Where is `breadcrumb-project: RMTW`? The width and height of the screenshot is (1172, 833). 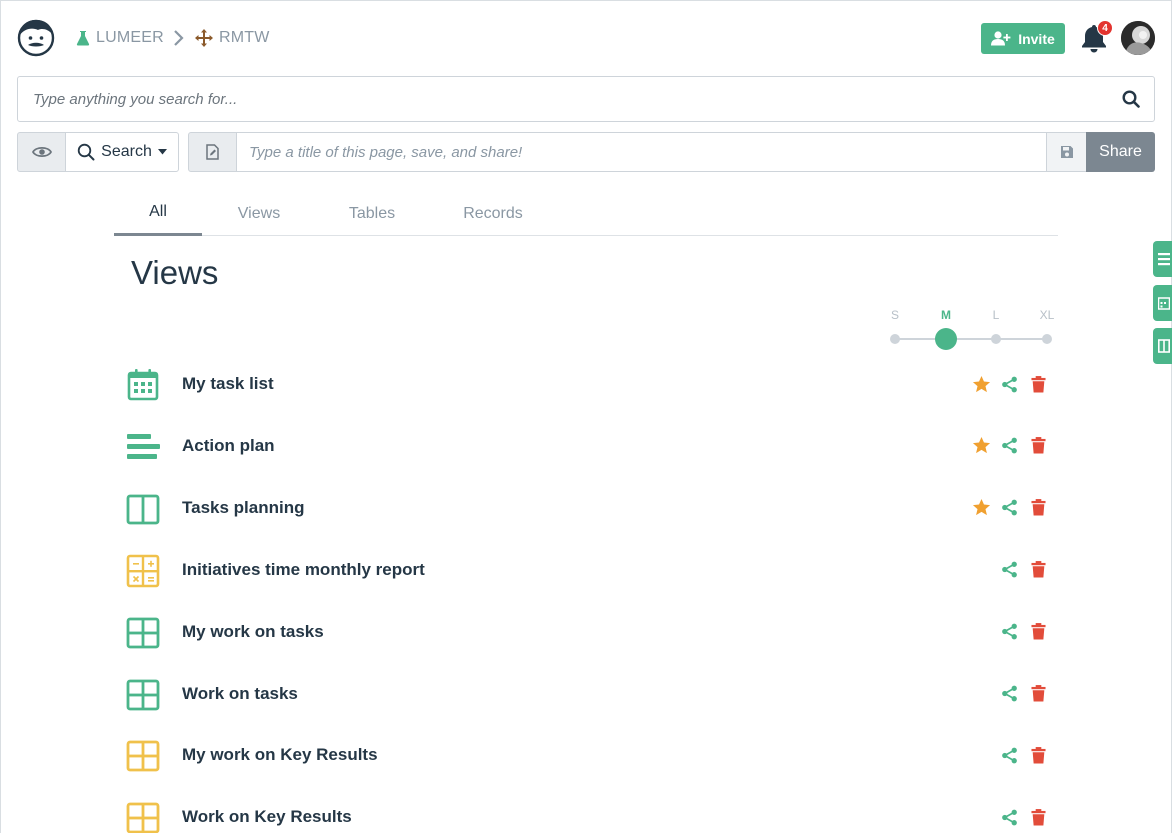 breadcrumb-project: RMTW is located at coordinates (232, 38).